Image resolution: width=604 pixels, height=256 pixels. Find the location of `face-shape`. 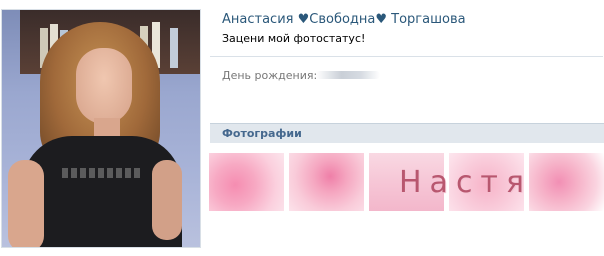

face-shape is located at coordinates (104, 86).